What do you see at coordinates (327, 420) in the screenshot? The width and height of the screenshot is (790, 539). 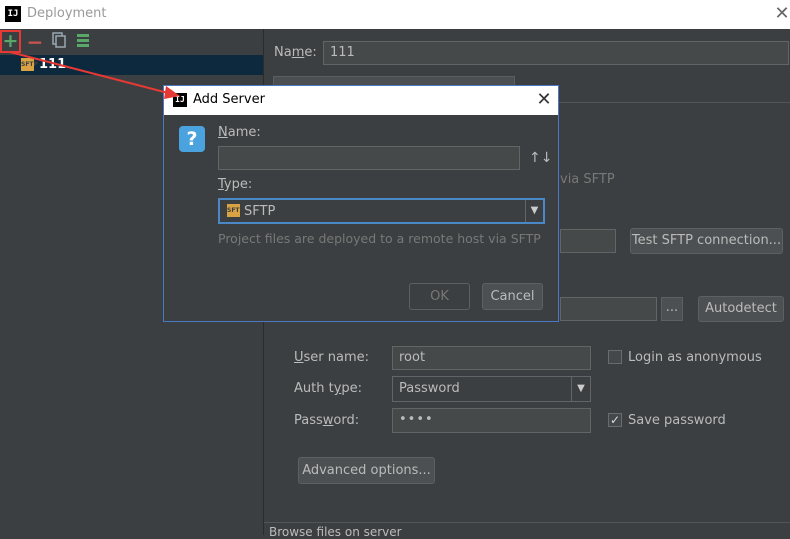 I see `password-label: Password:` at bounding box center [327, 420].